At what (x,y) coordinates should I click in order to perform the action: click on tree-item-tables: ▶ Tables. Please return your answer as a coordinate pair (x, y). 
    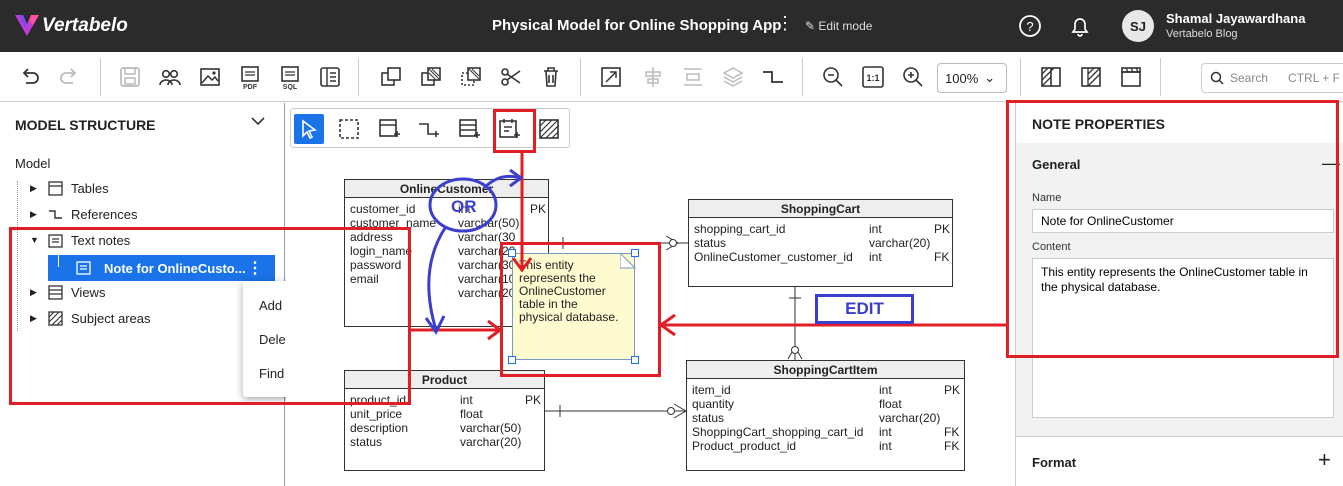
    Looking at the image, I should click on (69, 188).